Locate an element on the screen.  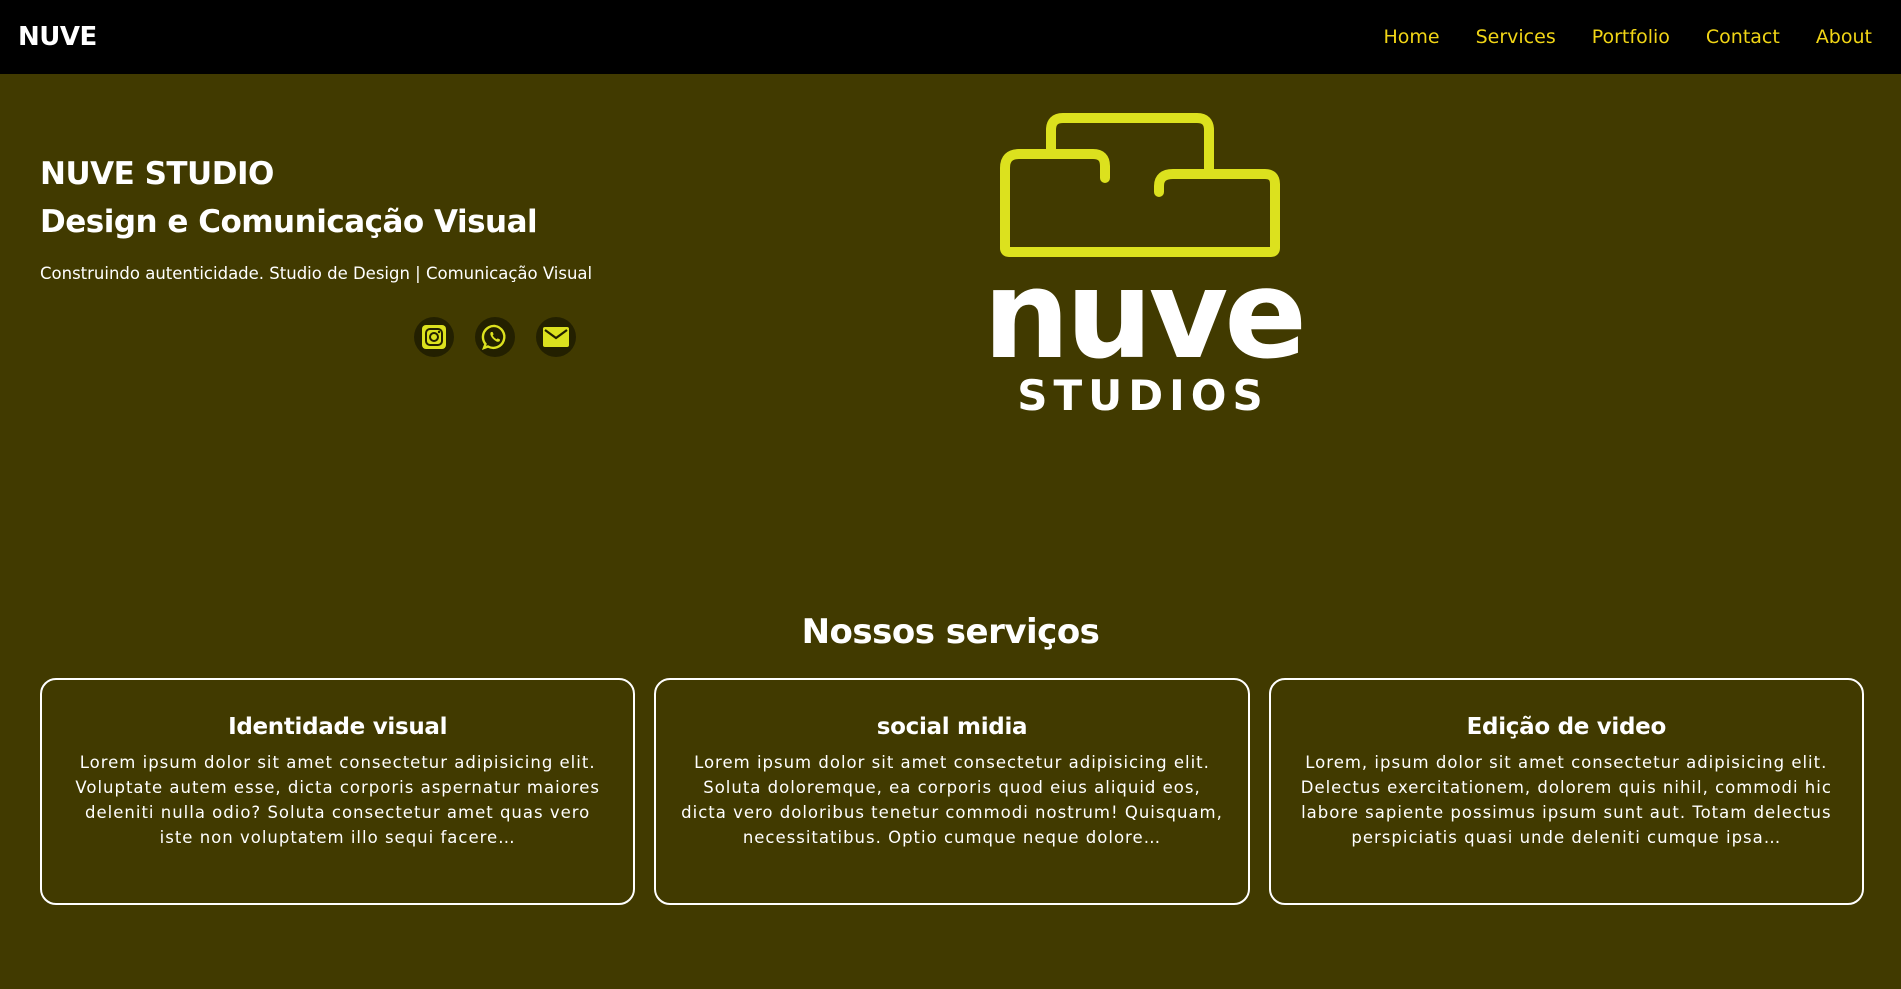
nav-link-contact: Contact is located at coordinates (1743, 37).